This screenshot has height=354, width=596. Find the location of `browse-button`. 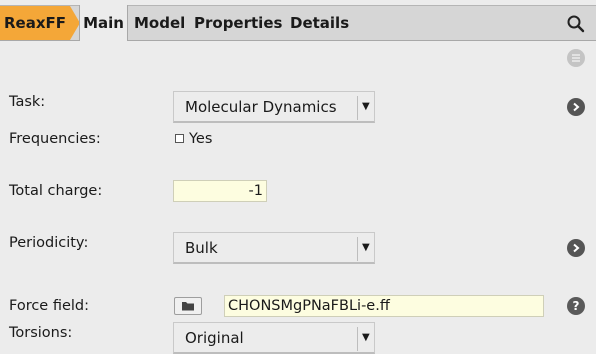

browse-button is located at coordinates (188, 306).